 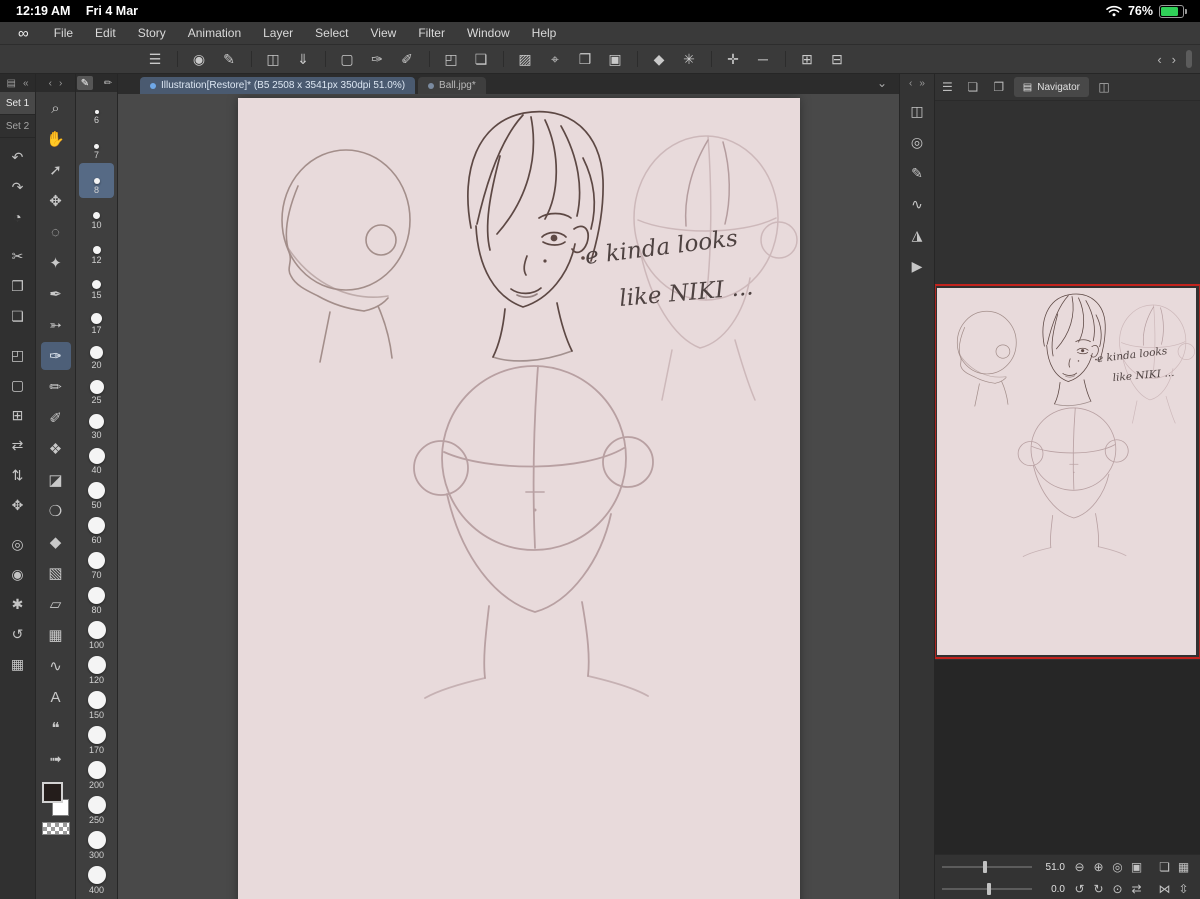 I want to click on brush-size-item: 20, so click(x=96, y=355).